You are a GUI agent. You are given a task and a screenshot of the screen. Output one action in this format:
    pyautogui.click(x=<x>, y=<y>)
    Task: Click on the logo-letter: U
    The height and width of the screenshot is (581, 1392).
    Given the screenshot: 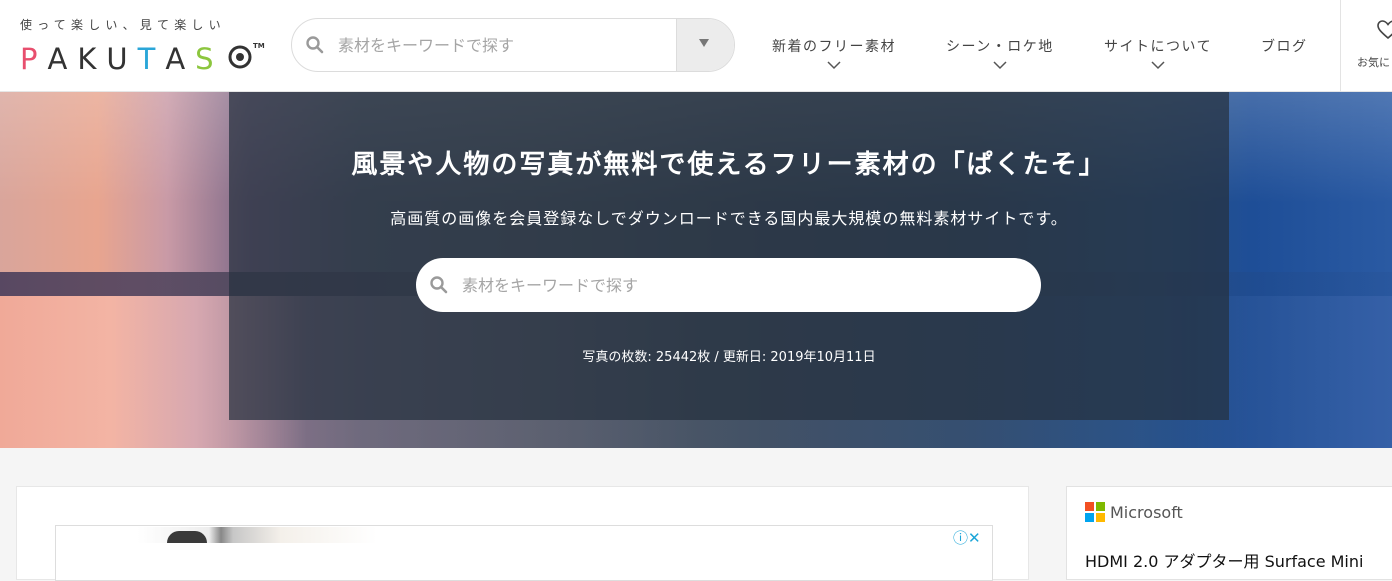 What is the action you would take?
    pyautogui.click(x=122, y=59)
    